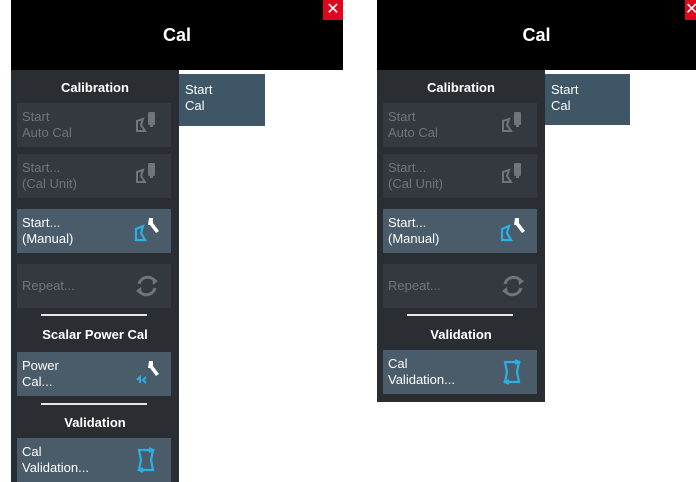 The width and height of the screenshot is (696, 482). I want to click on power-cal-icon, so click(147, 372).